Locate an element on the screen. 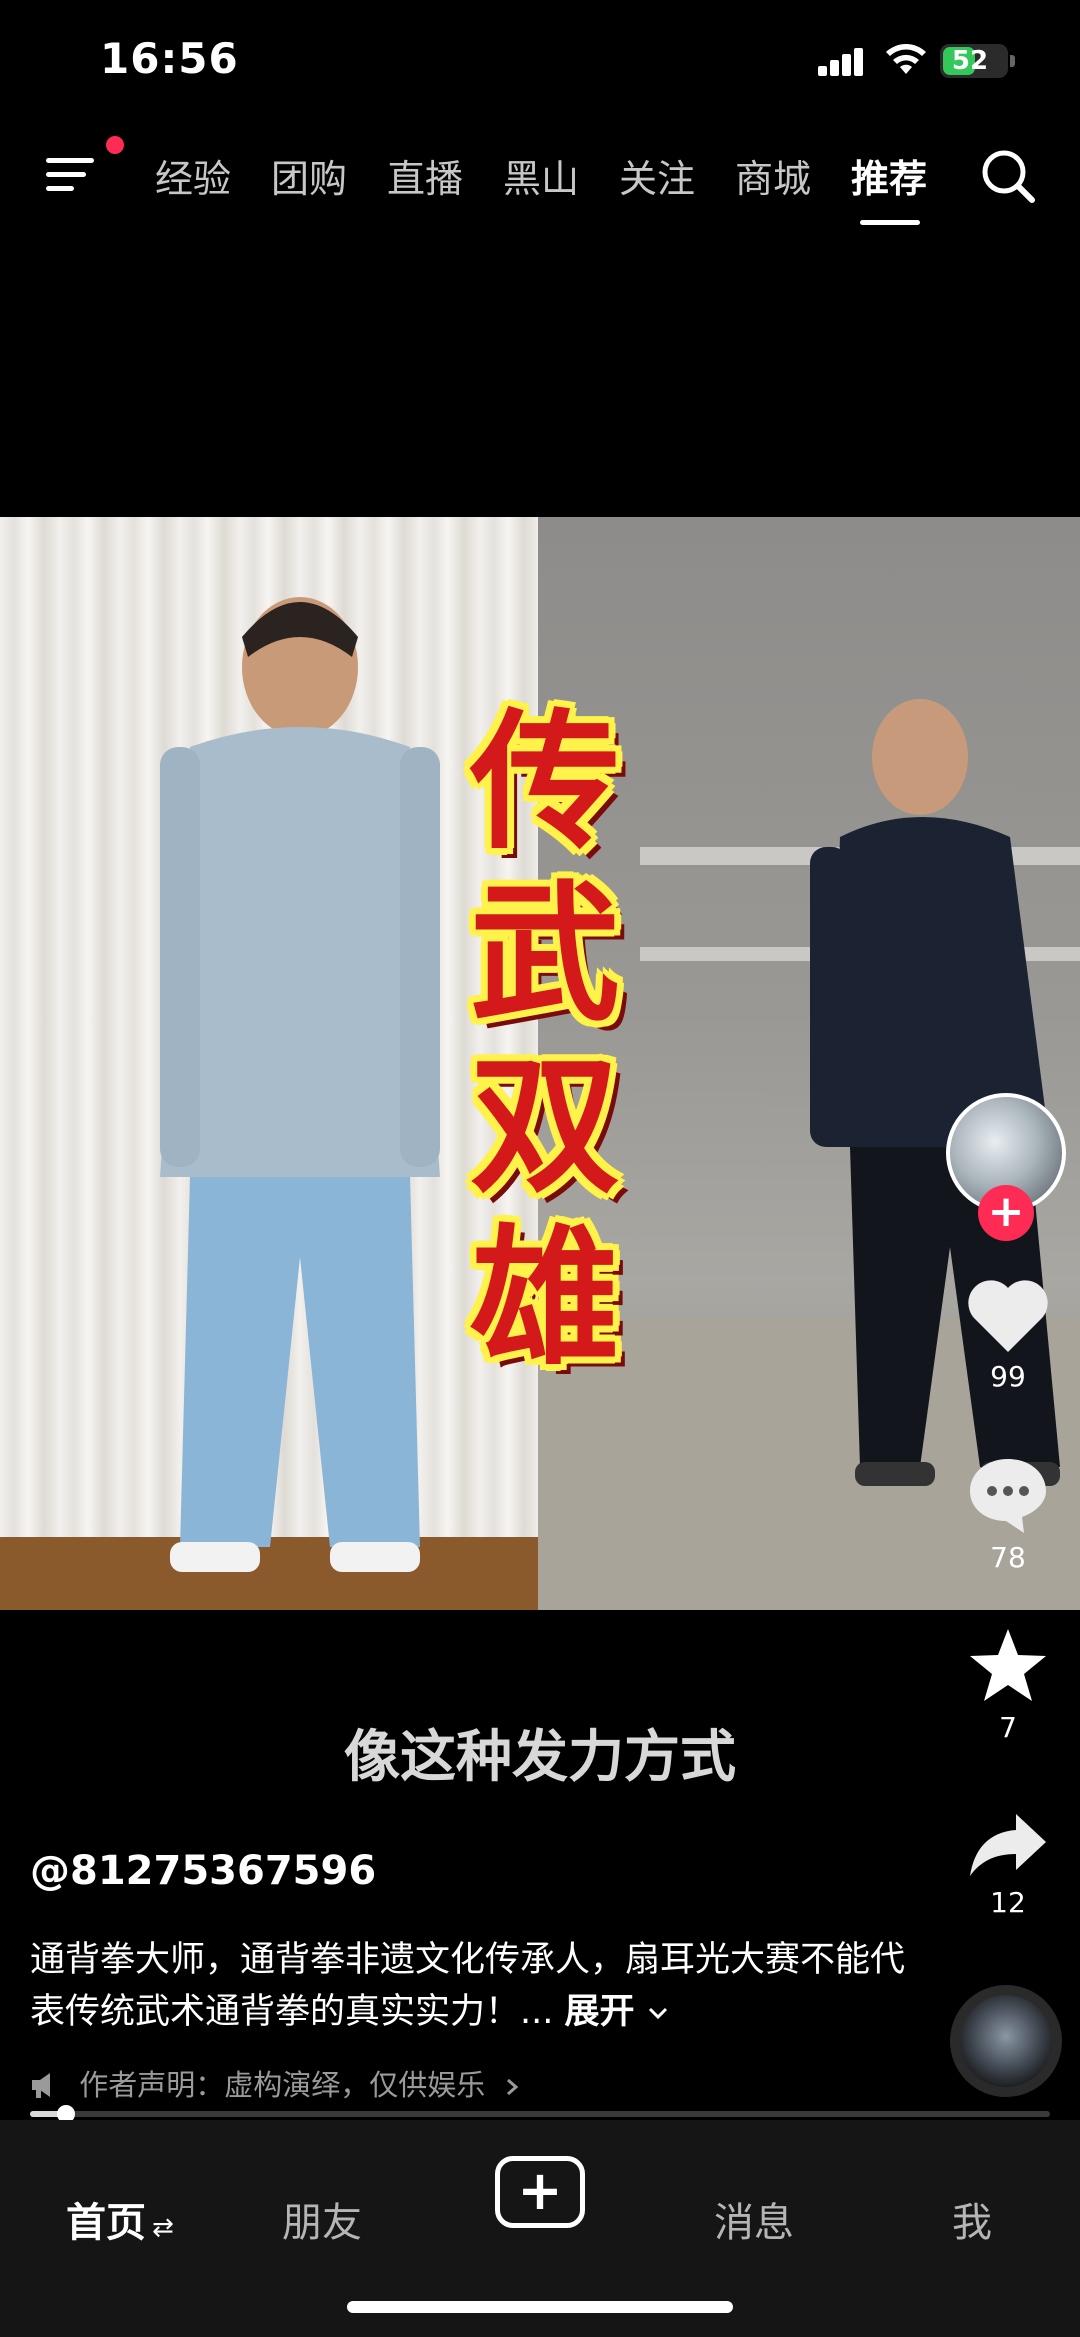  like-count: 99 is located at coordinates (1008, 1376).